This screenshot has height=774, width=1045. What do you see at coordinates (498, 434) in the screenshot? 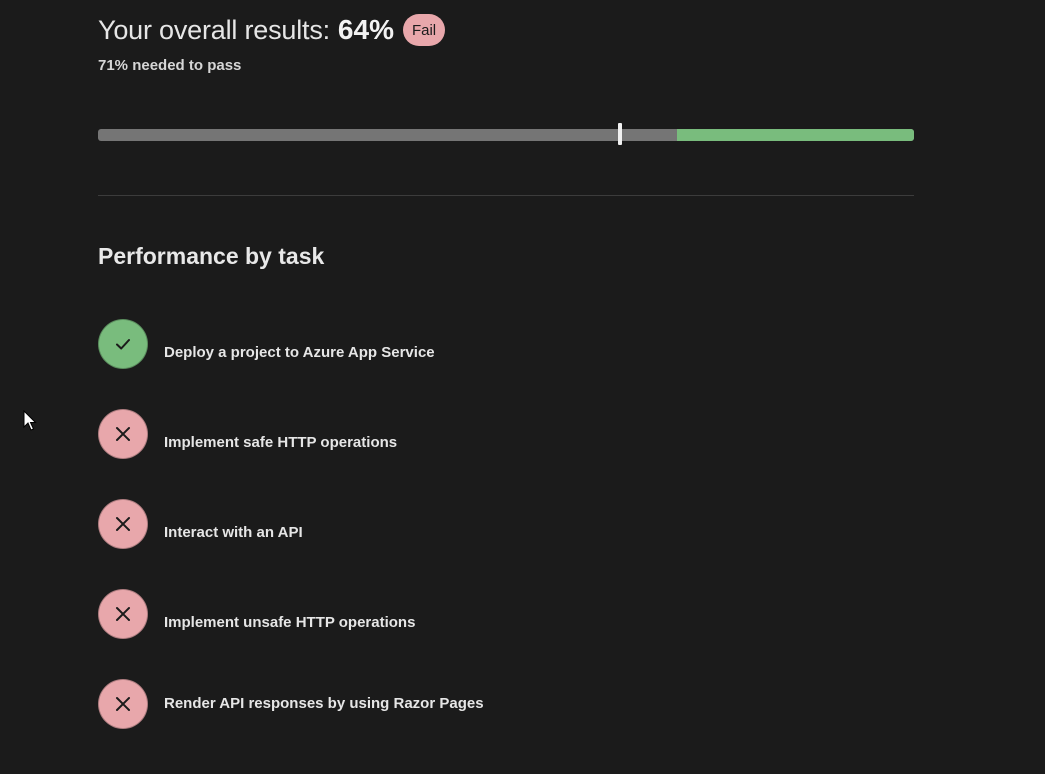
I see `task-item: Implement safe HTTP operations` at bounding box center [498, 434].